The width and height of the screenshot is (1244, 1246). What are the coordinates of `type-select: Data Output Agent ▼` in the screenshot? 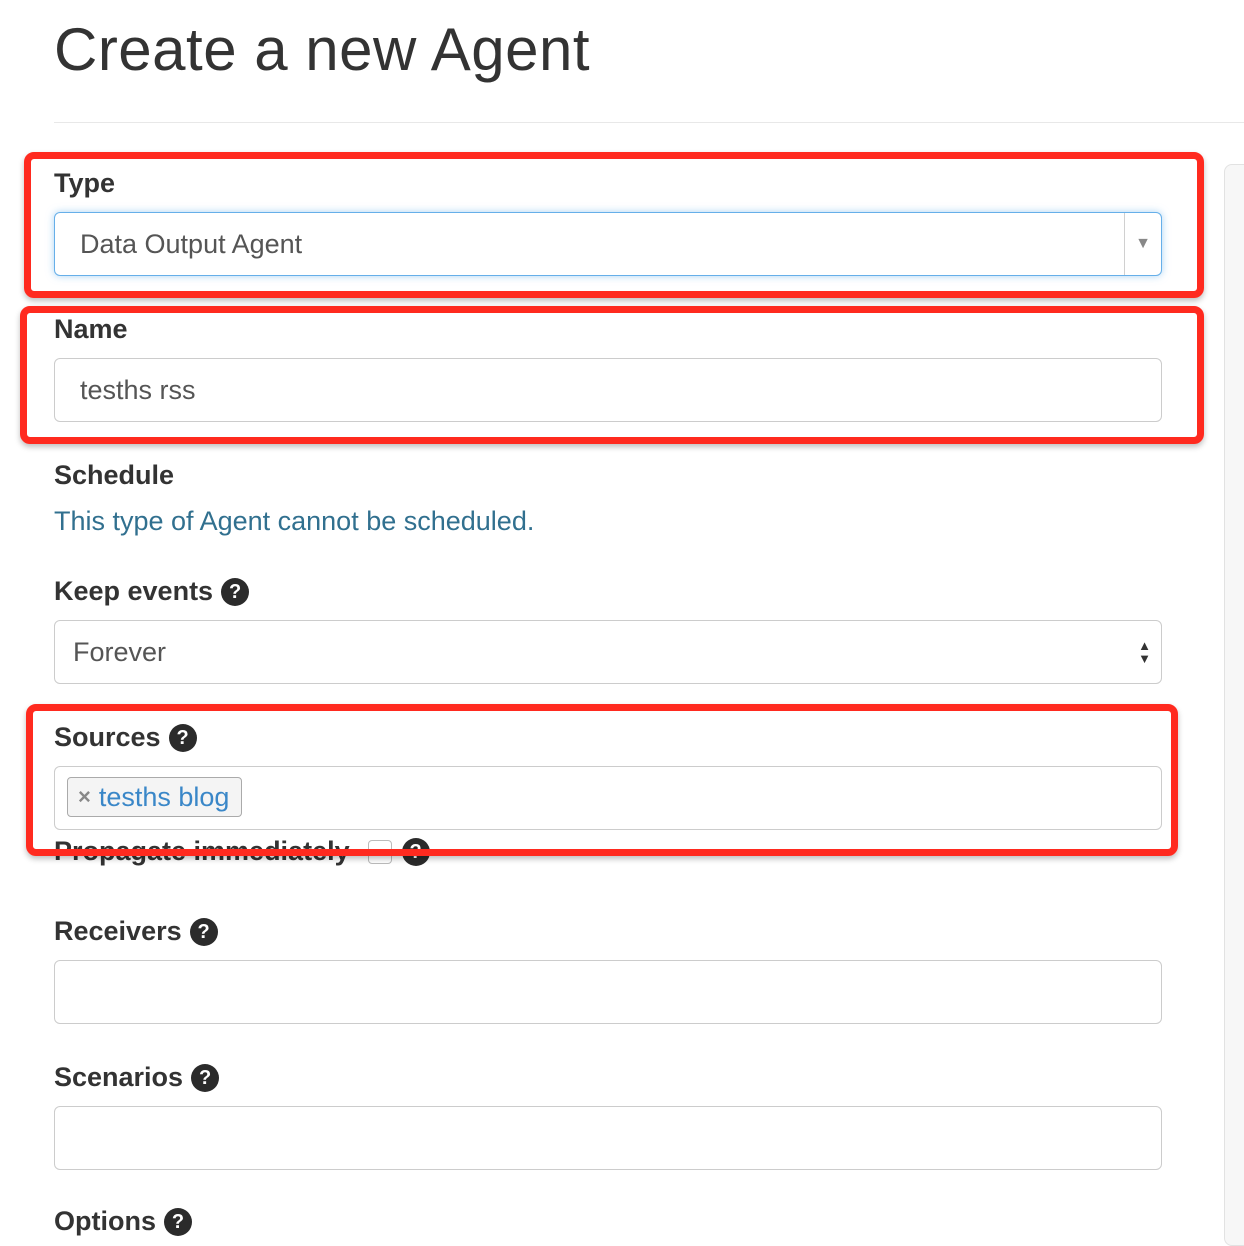 It's located at (608, 244).